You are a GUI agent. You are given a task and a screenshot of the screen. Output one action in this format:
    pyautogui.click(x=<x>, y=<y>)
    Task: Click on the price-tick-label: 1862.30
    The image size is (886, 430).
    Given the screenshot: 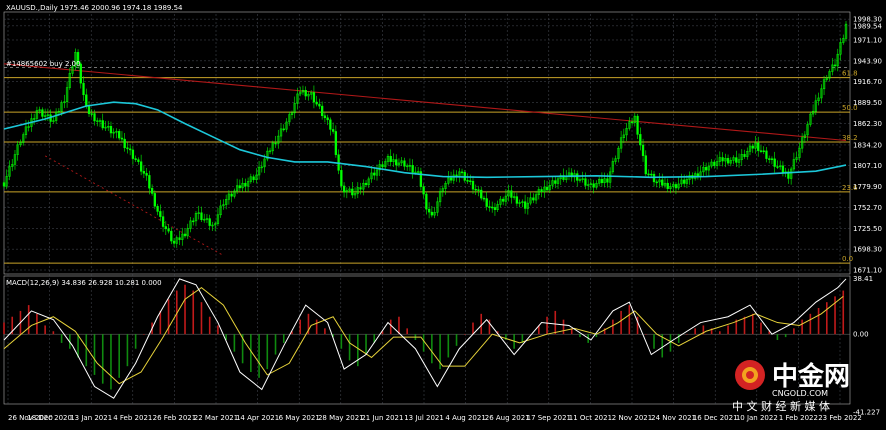 What is the action you would take?
    pyautogui.click(x=867, y=124)
    